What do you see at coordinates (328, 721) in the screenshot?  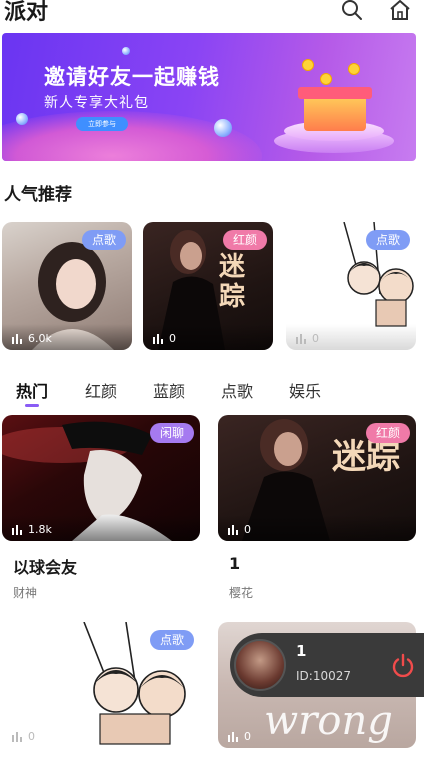 I see `poster-title-art: wrong` at bounding box center [328, 721].